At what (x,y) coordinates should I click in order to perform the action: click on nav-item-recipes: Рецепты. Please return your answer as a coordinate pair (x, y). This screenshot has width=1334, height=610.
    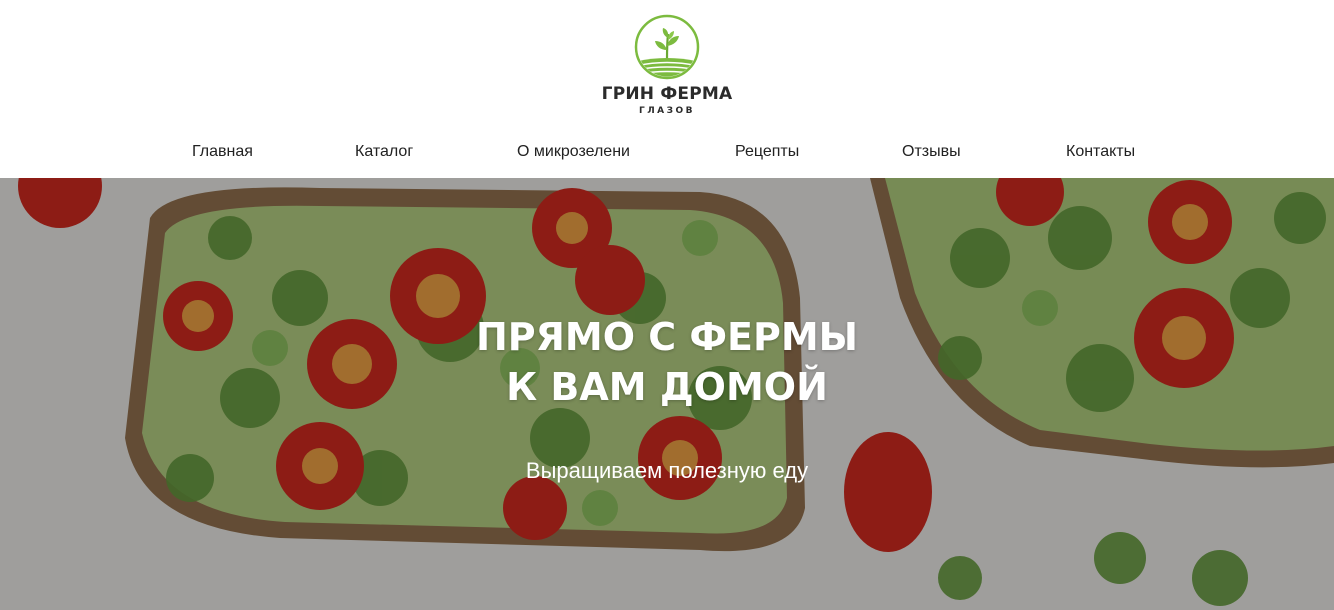
    Looking at the image, I should click on (767, 152).